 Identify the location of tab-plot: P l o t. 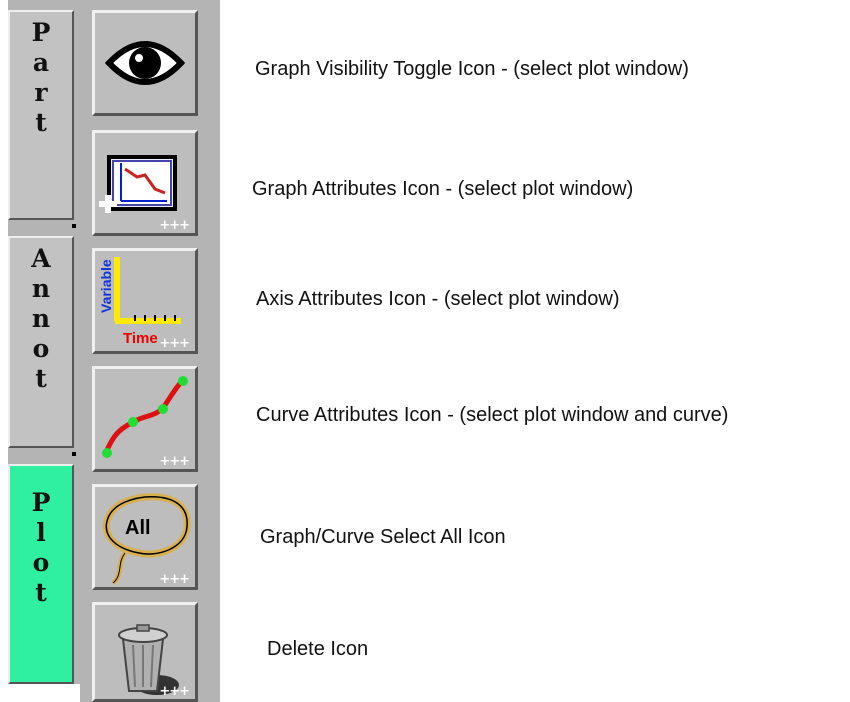
(41, 574).